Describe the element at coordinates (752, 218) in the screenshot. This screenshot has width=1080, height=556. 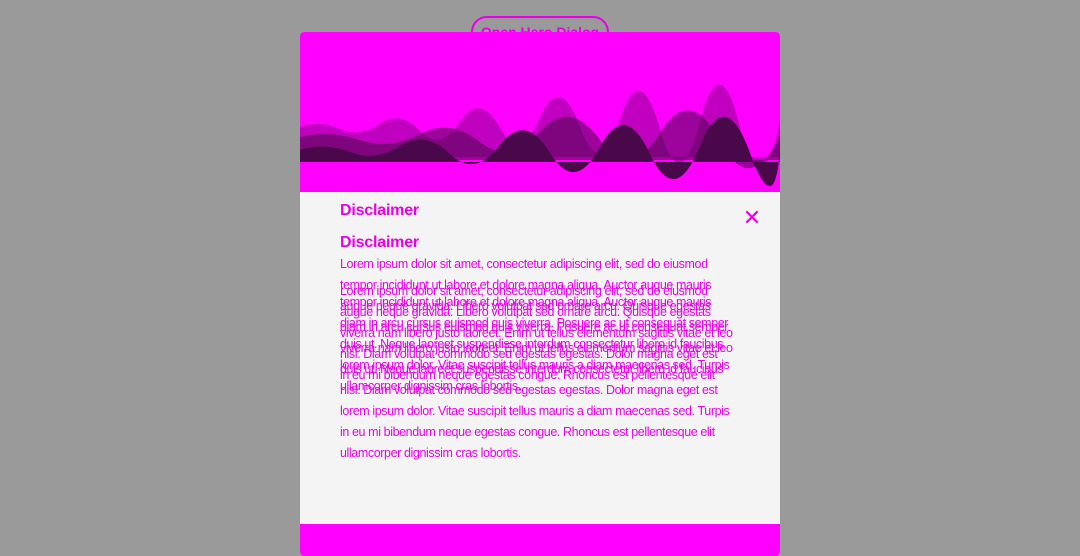
I see `close-icon: ✕` at that location.